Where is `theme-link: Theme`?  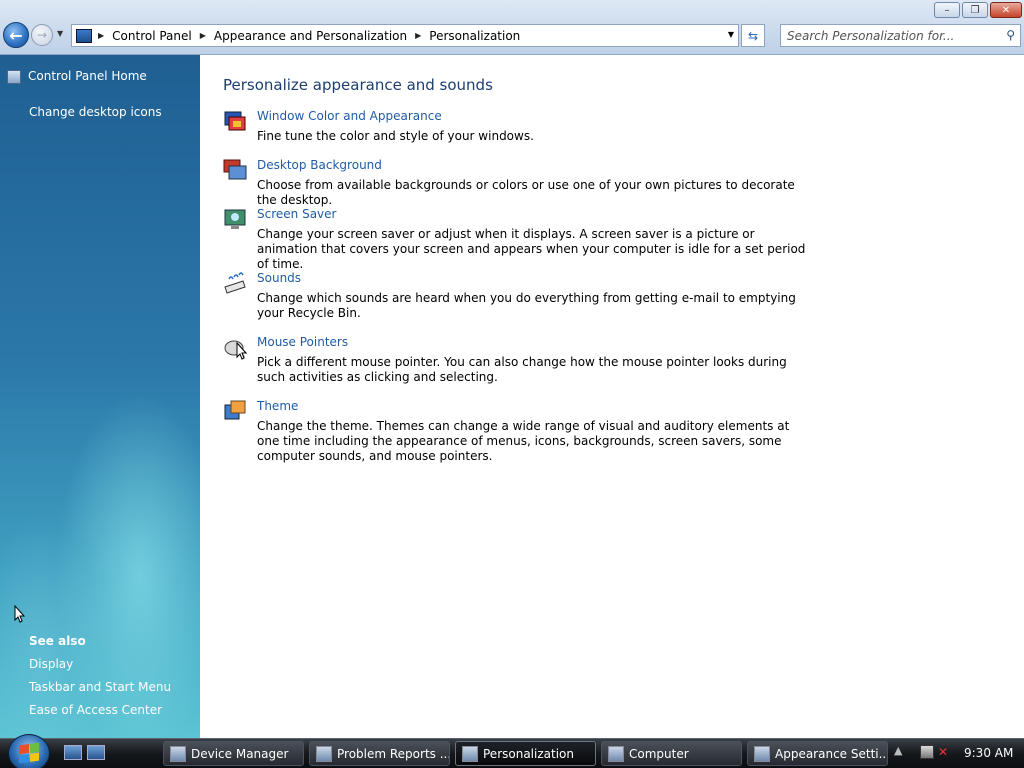 theme-link: Theme is located at coordinates (277, 406).